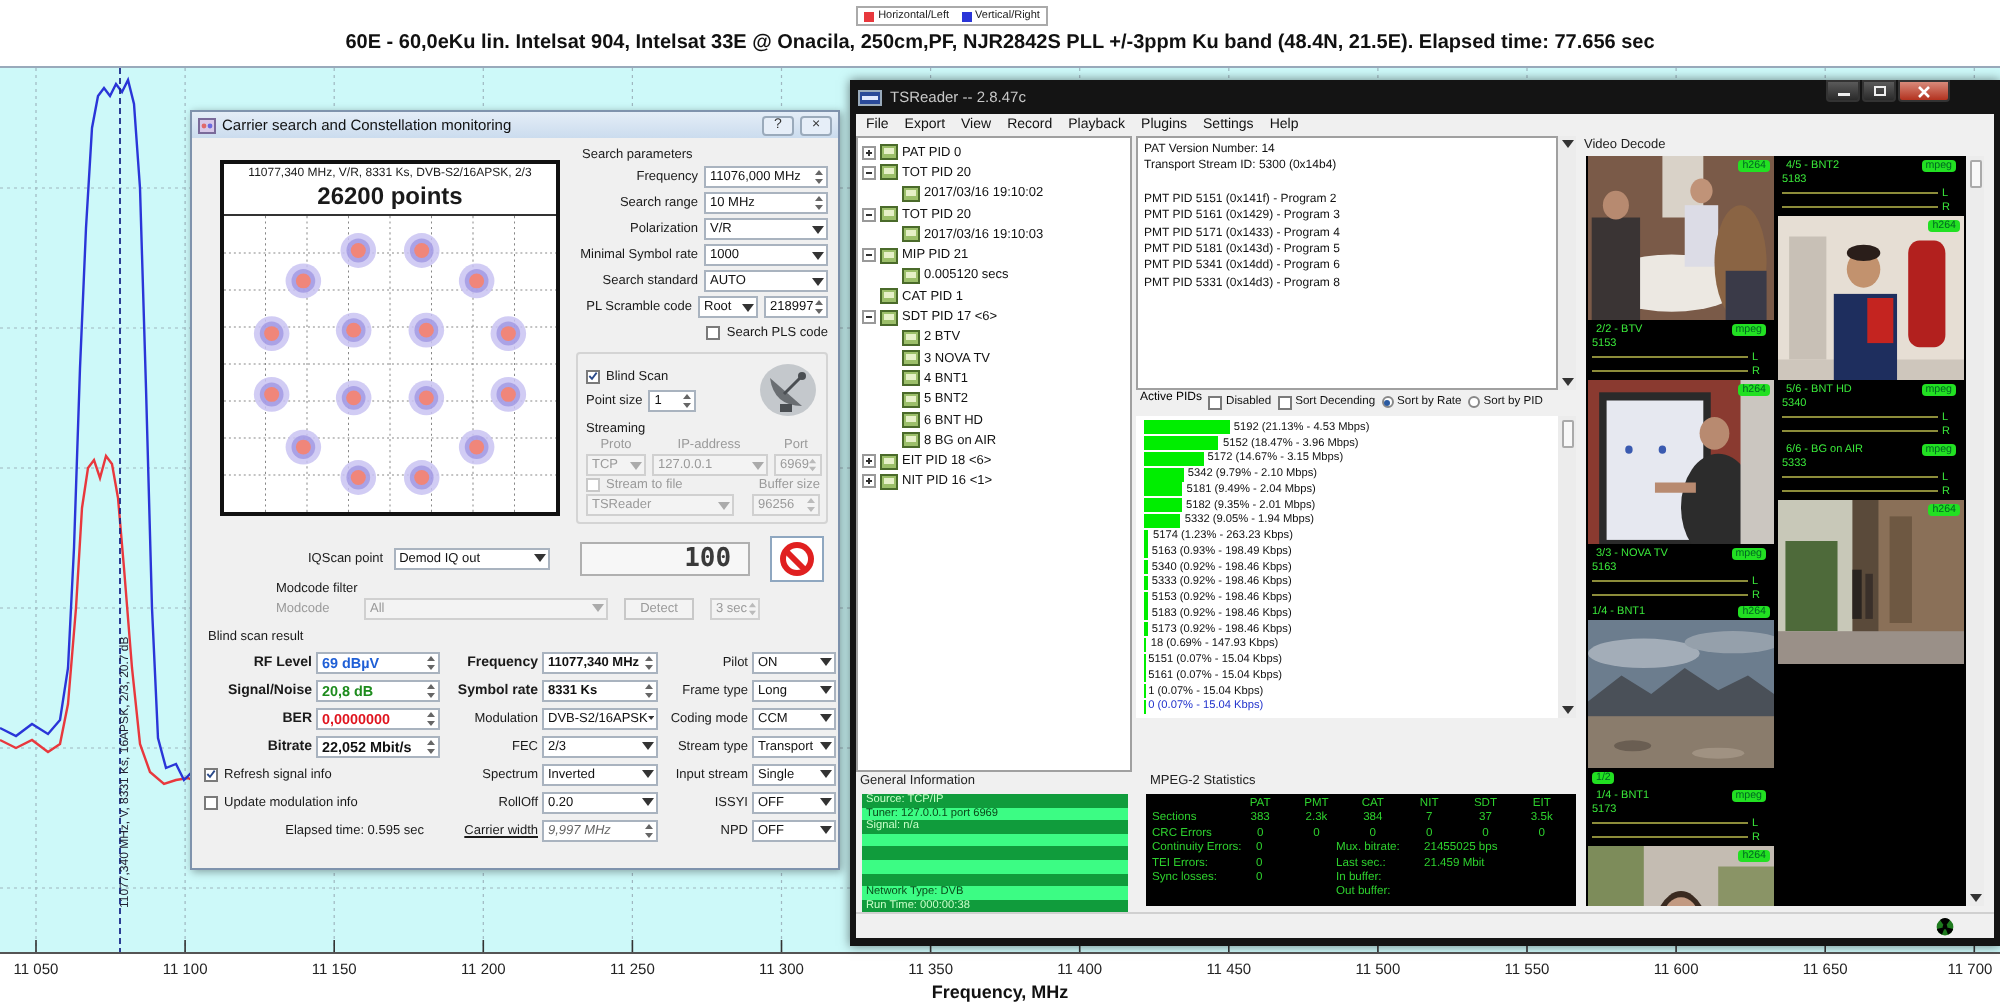  I want to click on chart-title: 60E - 60,0eKu lin. Intelsat 904, Intelsat 33E @ Onacila, 250cm,PF, NJR2842S PLL +/-3ppm Ku band (48.4N, 21.5E). Elapsed time: 77.656 sec, so click(1000, 43).